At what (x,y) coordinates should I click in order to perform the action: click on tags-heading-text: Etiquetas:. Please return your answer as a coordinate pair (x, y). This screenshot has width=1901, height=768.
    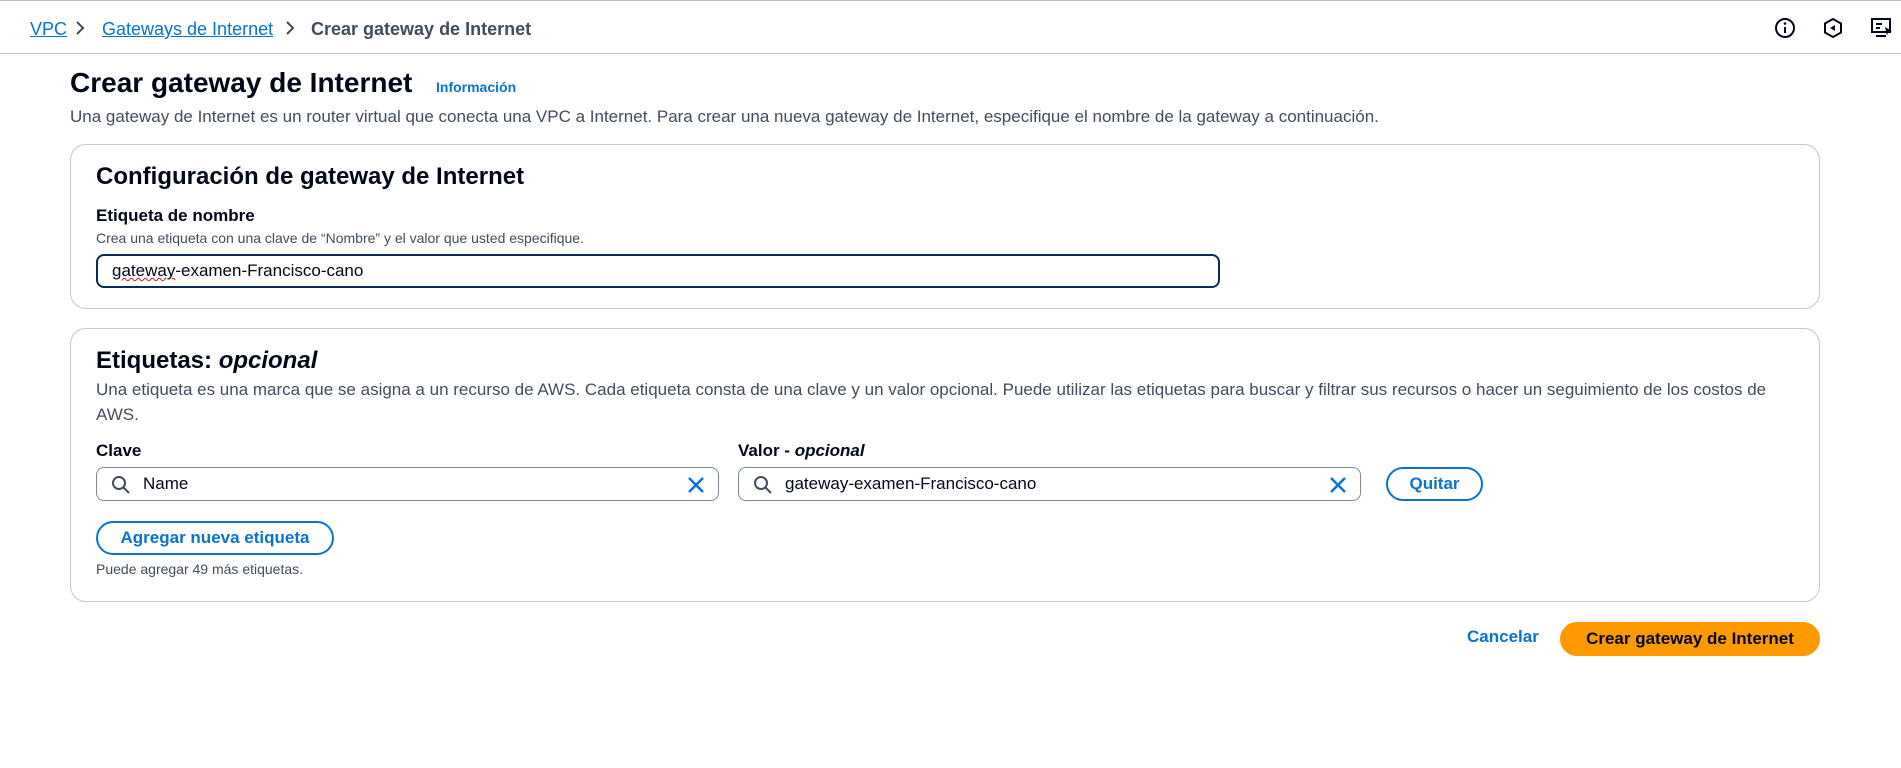
    Looking at the image, I should click on (154, 360).